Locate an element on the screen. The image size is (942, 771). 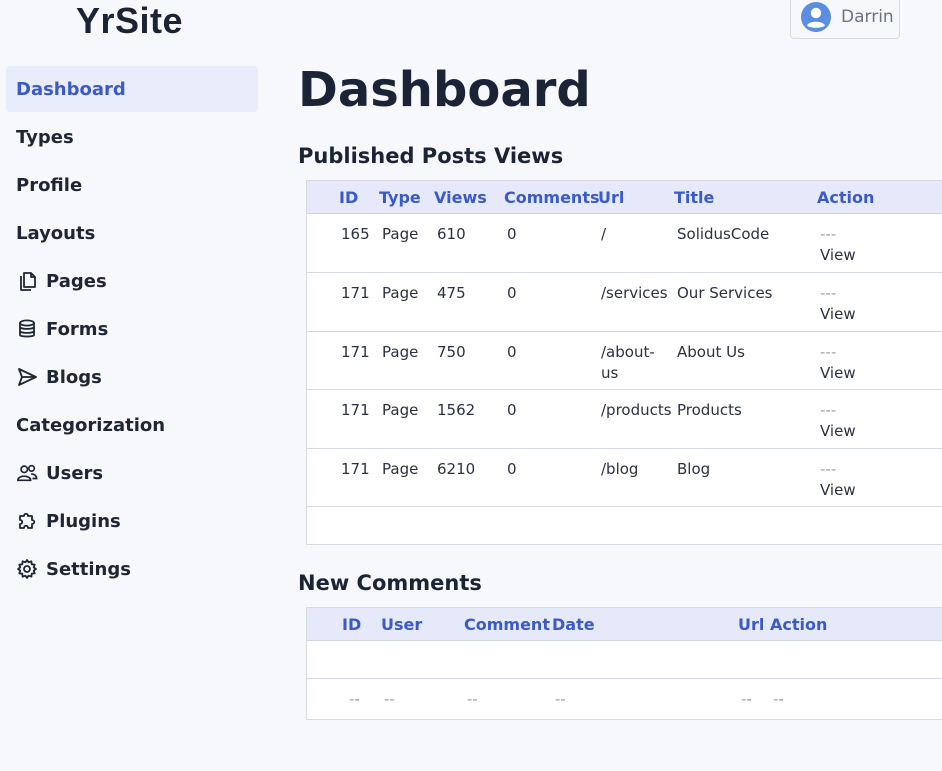
column-header-type: Type is located at coordinates (406, 197).